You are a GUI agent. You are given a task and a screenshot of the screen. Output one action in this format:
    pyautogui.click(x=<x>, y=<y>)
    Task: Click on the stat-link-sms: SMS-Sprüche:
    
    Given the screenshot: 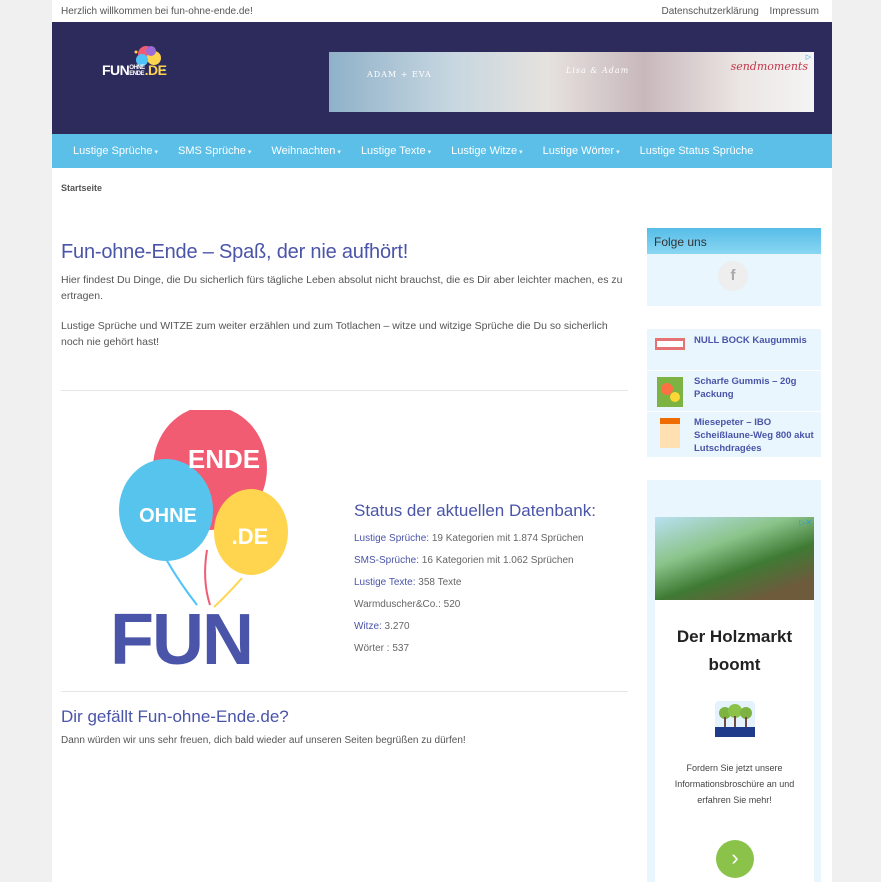 What is the action you would take?
    pyautogui.click(x=386, y=560)
    